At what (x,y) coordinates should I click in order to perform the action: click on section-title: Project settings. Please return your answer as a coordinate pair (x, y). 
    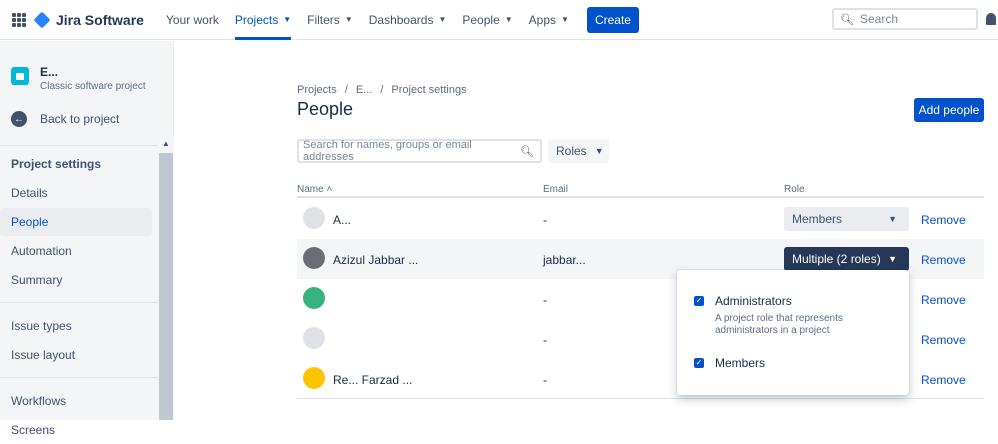
    Looking at the image, I should click on (56, 164).